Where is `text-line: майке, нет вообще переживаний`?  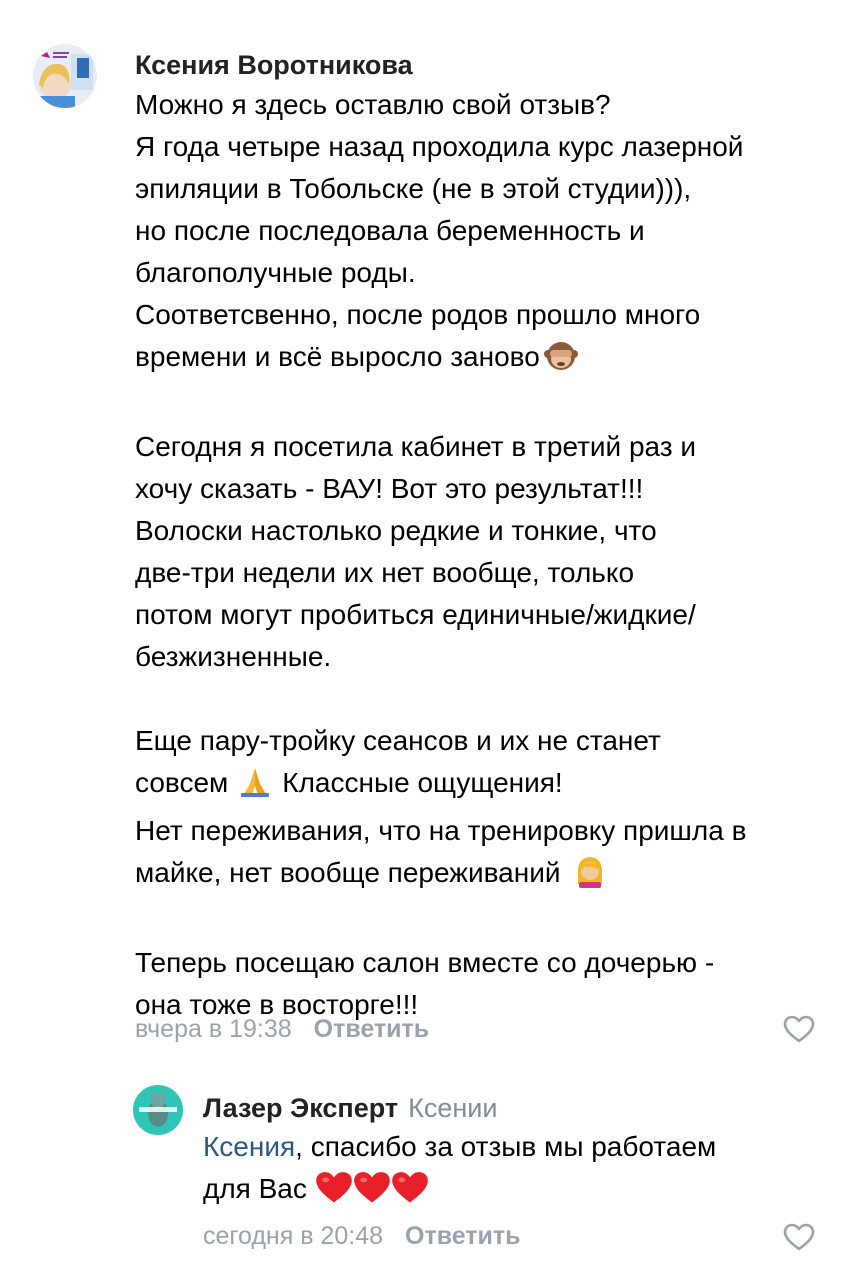 text-line: майке, нет вообще переживаний is located at coordinates (440, 876).